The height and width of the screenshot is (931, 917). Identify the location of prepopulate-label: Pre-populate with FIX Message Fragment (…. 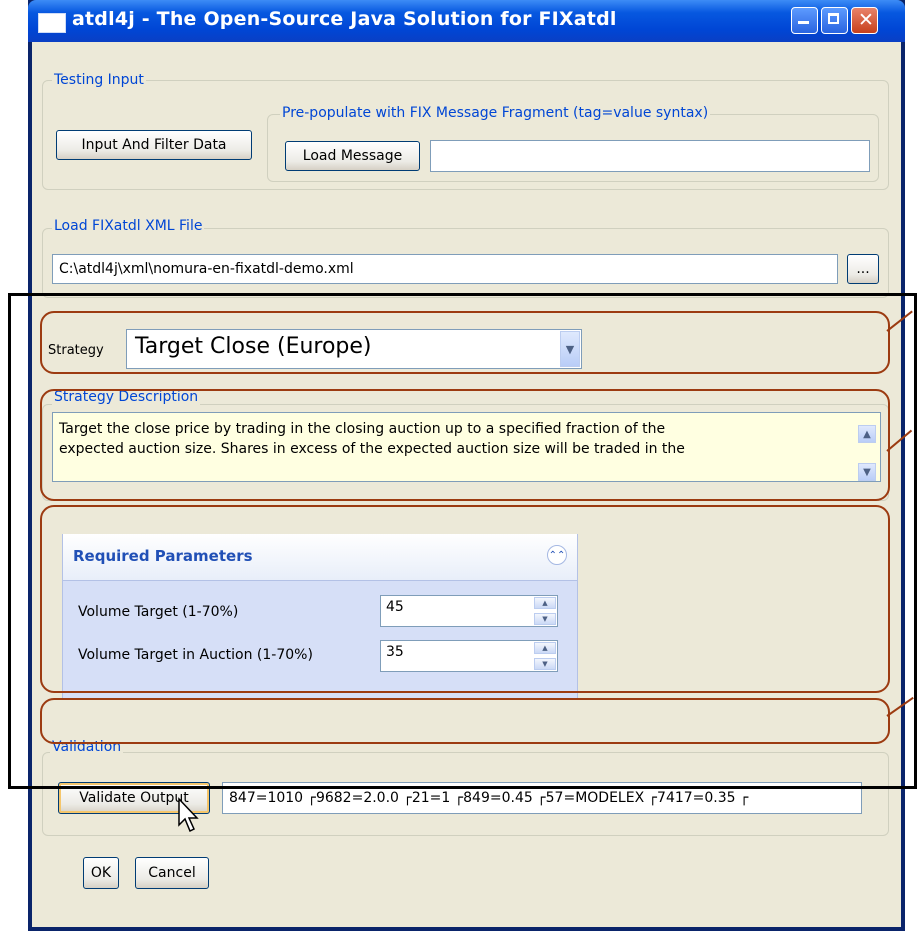
(495, 113).